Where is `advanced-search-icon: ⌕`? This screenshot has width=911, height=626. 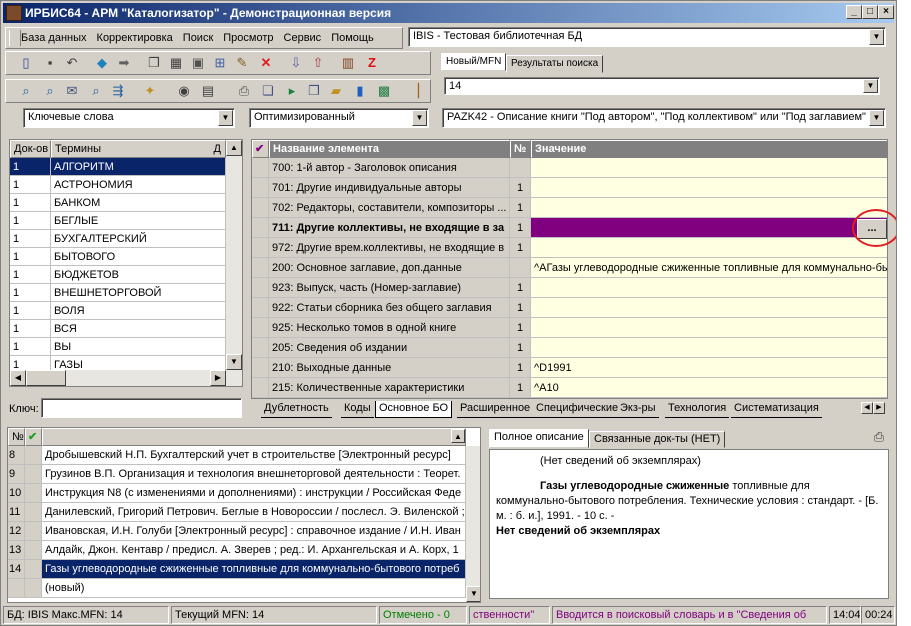 advanced-search-icon: ⌕ is located at coordinates (50, 91).